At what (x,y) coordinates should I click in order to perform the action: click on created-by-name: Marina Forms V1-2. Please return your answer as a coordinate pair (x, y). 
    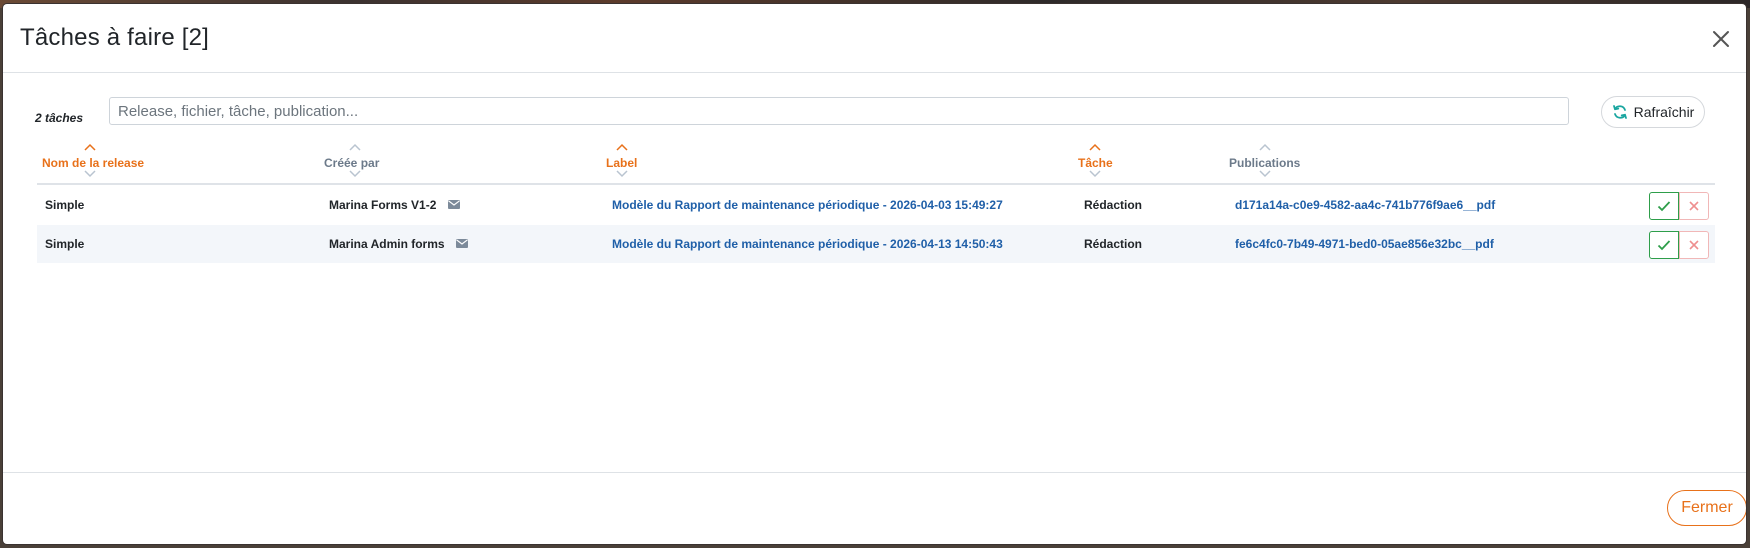
    Looking at the image, I should click on (383, 205).